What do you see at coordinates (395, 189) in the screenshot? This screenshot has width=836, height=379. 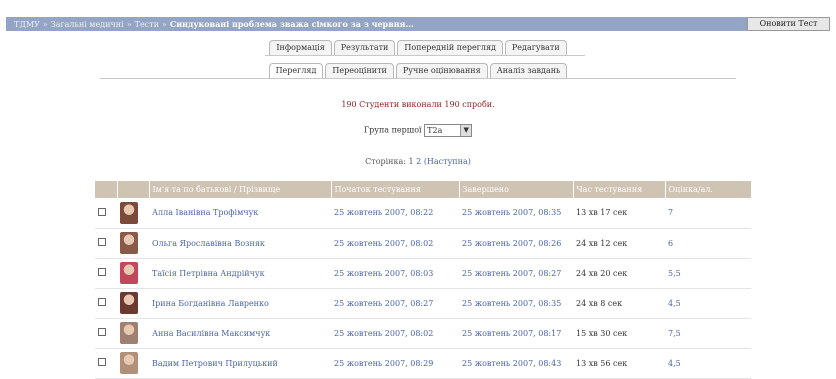 I see `header-start: Початок тестування` at bounding box center [395, 189].